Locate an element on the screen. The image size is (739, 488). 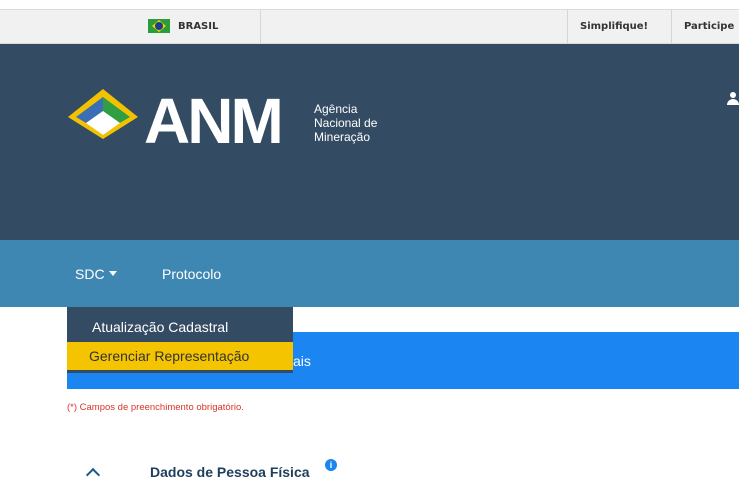
nav-item-sdc-label: SDC is located at coordinates (90, 273).